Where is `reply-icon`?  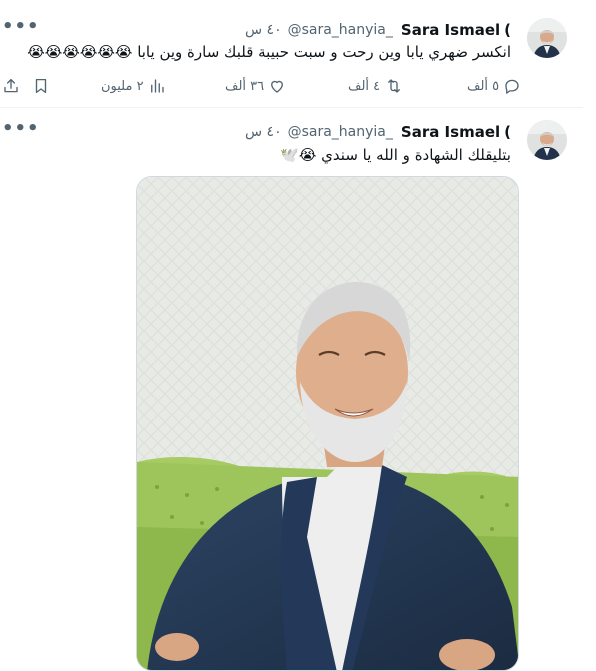 reply-icon is located at coordinates (512, 86).